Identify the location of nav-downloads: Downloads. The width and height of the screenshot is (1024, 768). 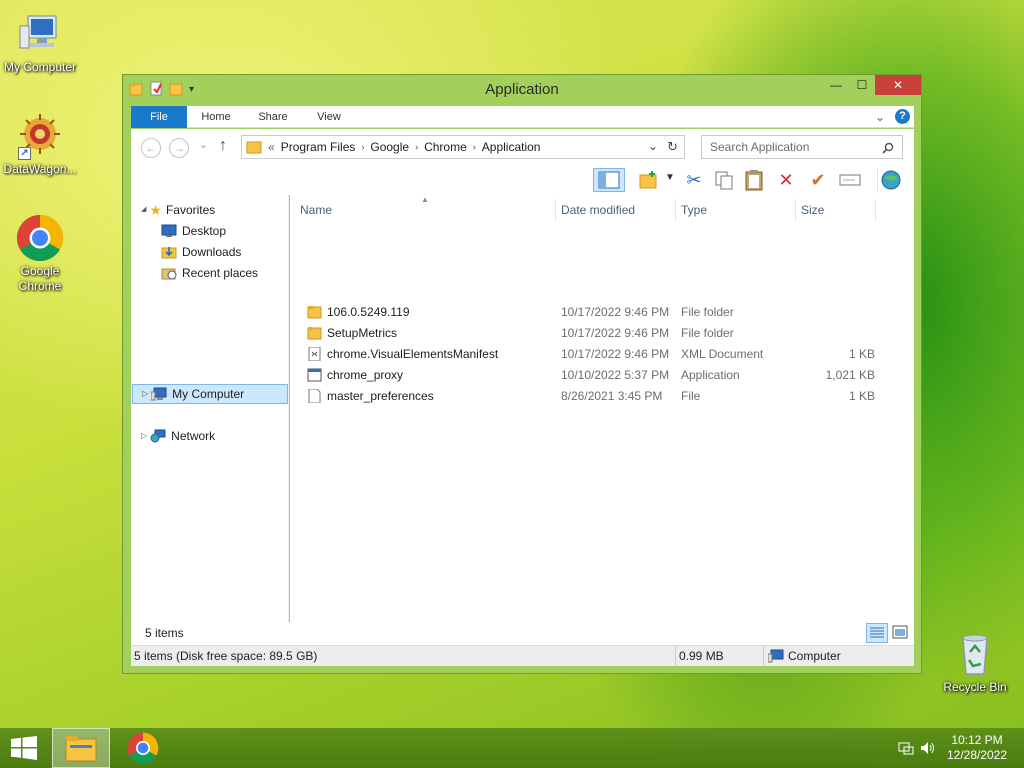
(201, 252).